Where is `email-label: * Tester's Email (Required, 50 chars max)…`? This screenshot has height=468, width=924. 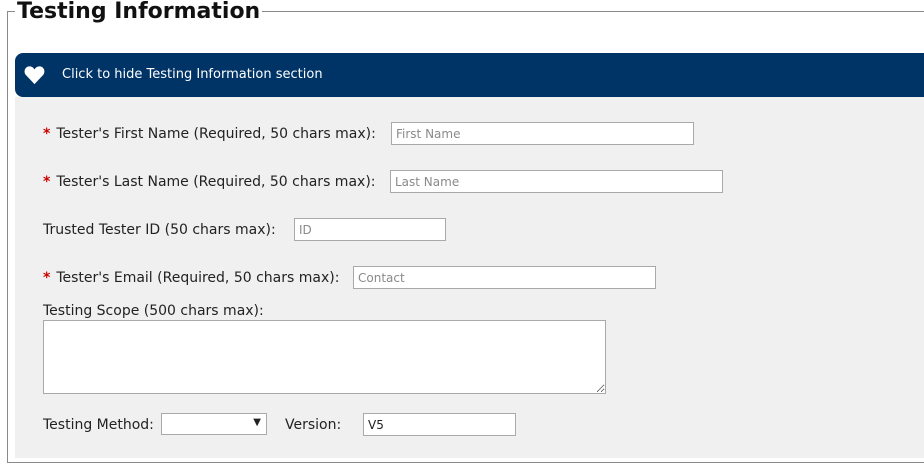
email-label: * Tester's Email (Required, 50 chars max)… is located at coordinates (191, 278).